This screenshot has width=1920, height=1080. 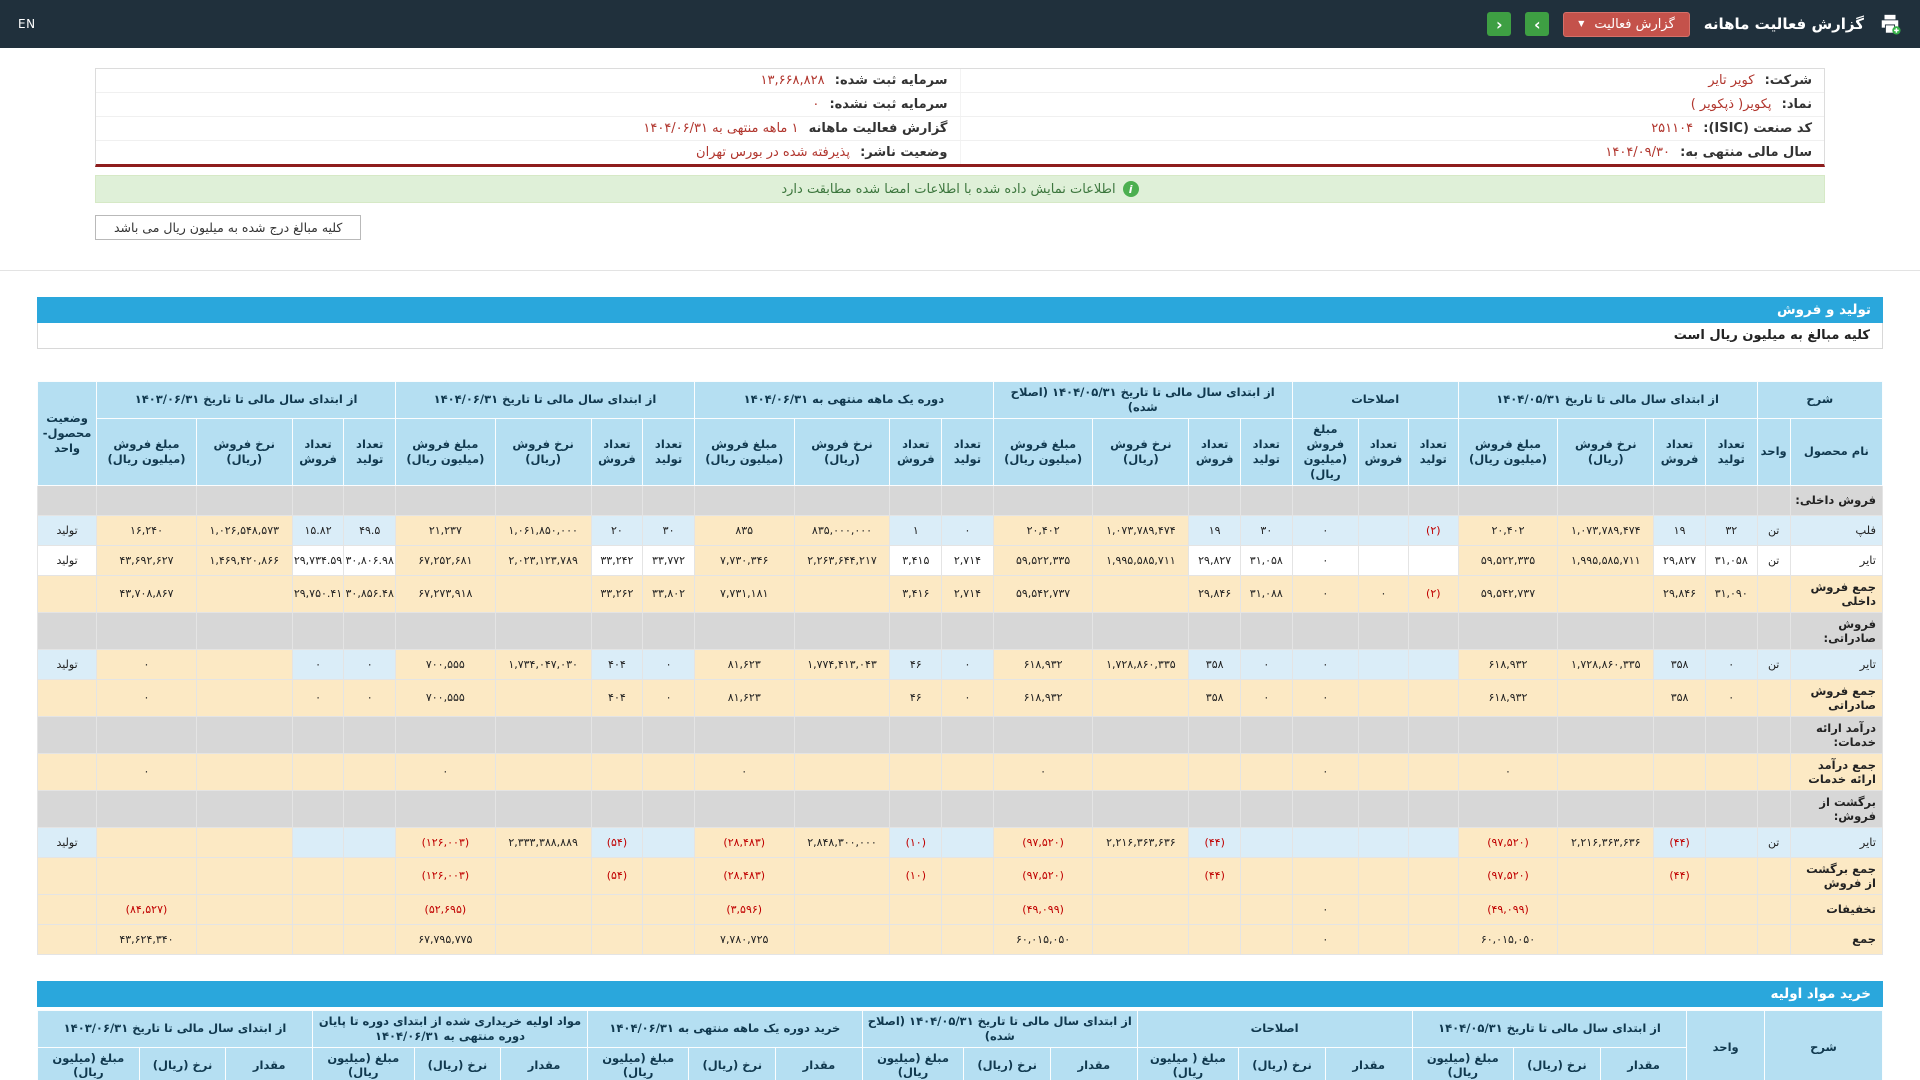 I want to click on print-icon, so click(x=1890, y=24).